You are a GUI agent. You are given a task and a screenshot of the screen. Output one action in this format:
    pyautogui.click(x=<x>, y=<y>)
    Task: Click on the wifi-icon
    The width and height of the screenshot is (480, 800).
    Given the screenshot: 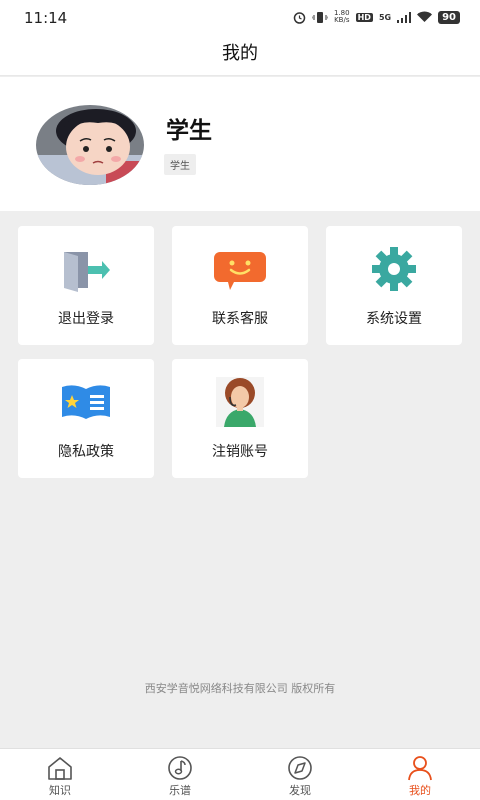 What is the action you would take?
    pyautogui.click(x=425, y=16)
    